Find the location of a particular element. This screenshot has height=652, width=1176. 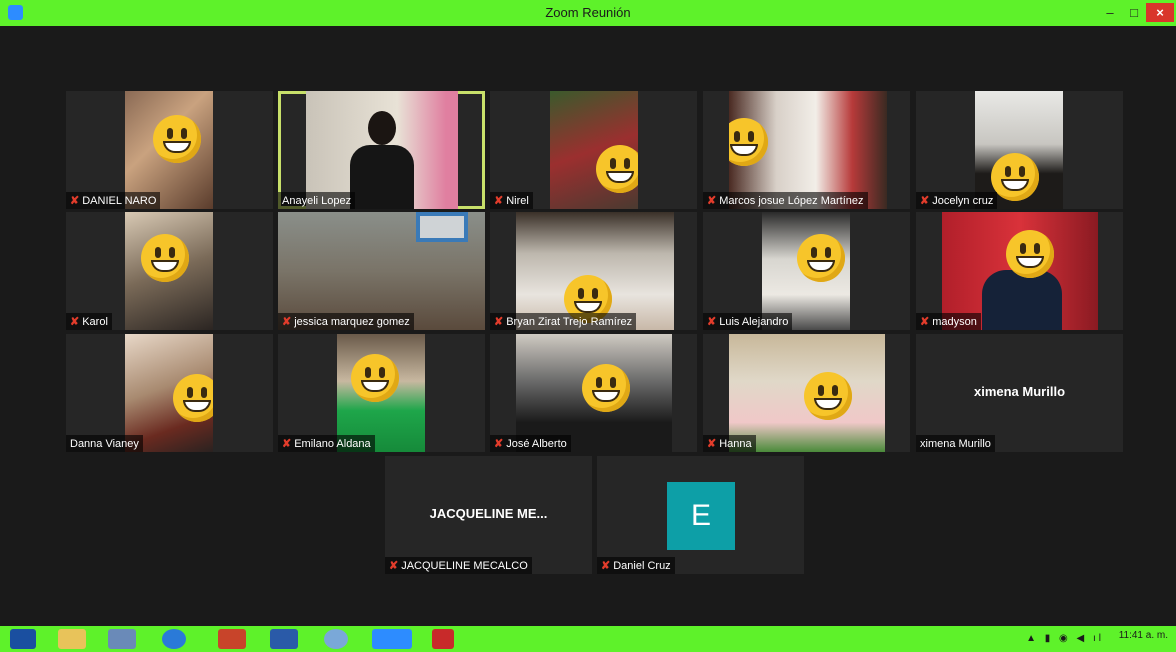

participant-tile: ✘ Marcos josue López Martínez is located at coordinates (806, 150).